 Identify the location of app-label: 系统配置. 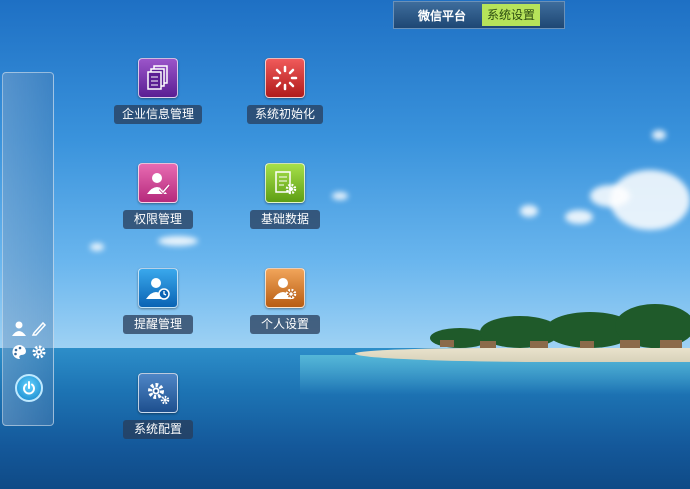
(158, 429).